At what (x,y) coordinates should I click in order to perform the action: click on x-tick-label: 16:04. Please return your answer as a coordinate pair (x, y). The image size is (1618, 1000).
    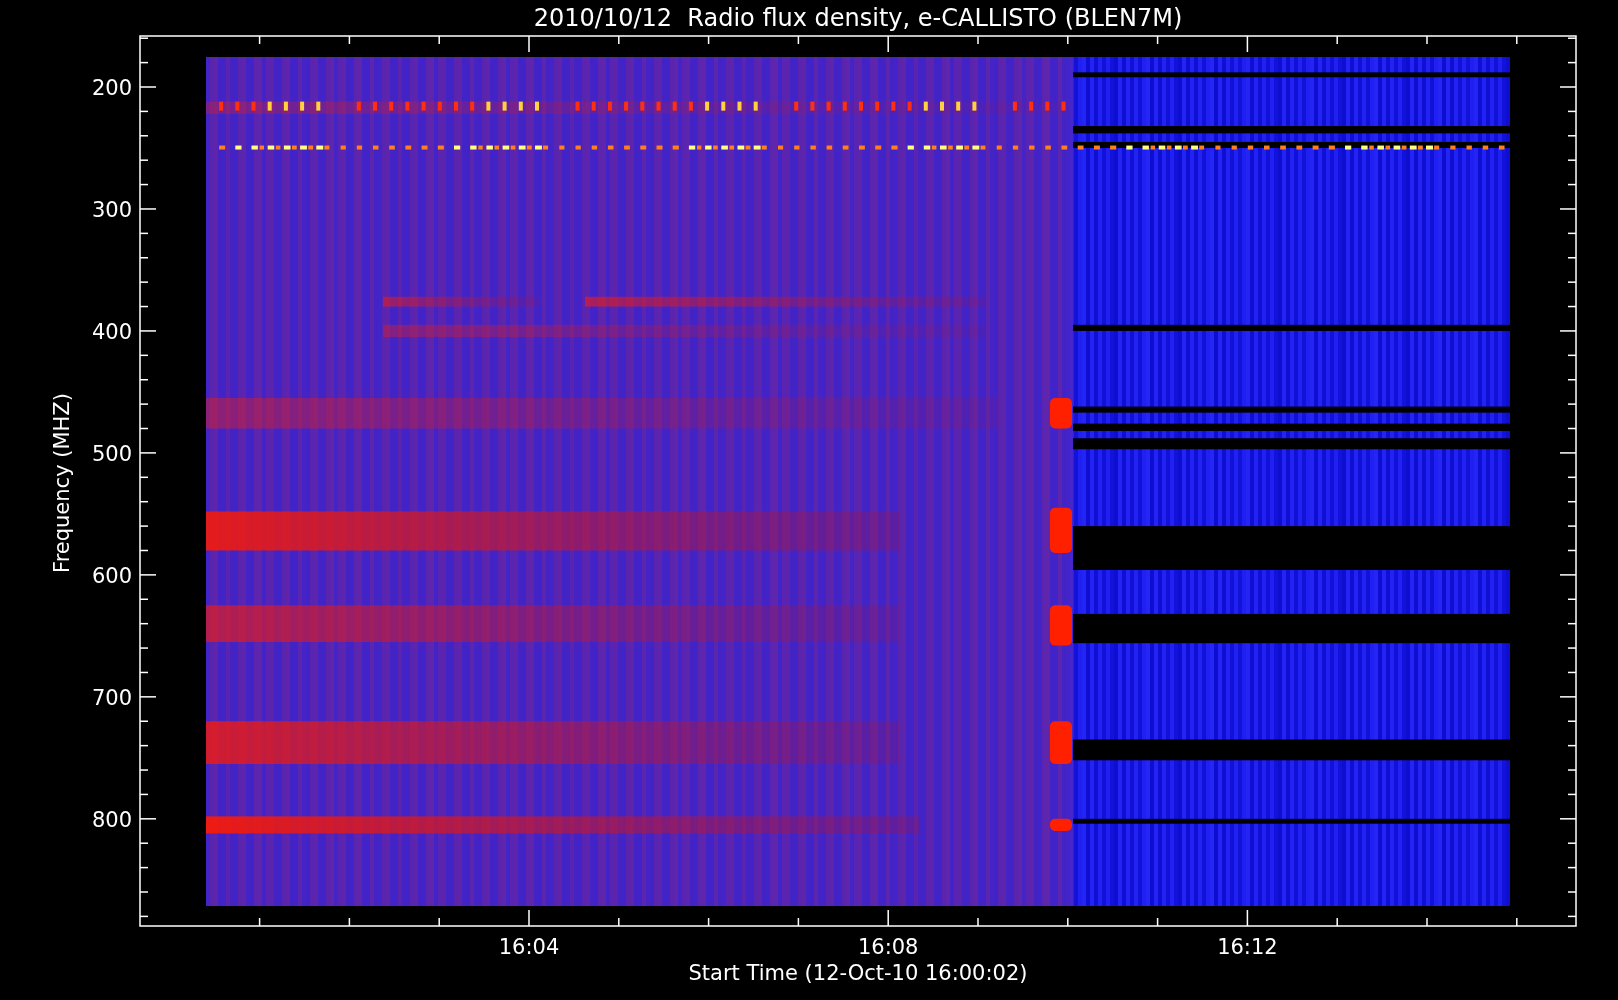
    Looking at the image, I should click on (529, 947).